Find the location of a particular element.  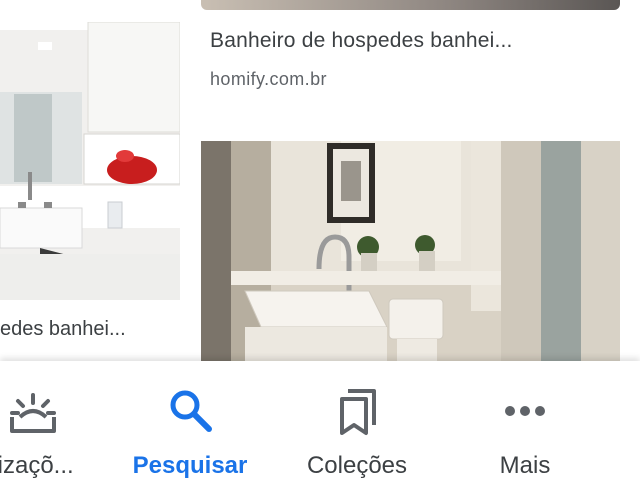

nav-more: Mais is located at coordinates (525, 420).